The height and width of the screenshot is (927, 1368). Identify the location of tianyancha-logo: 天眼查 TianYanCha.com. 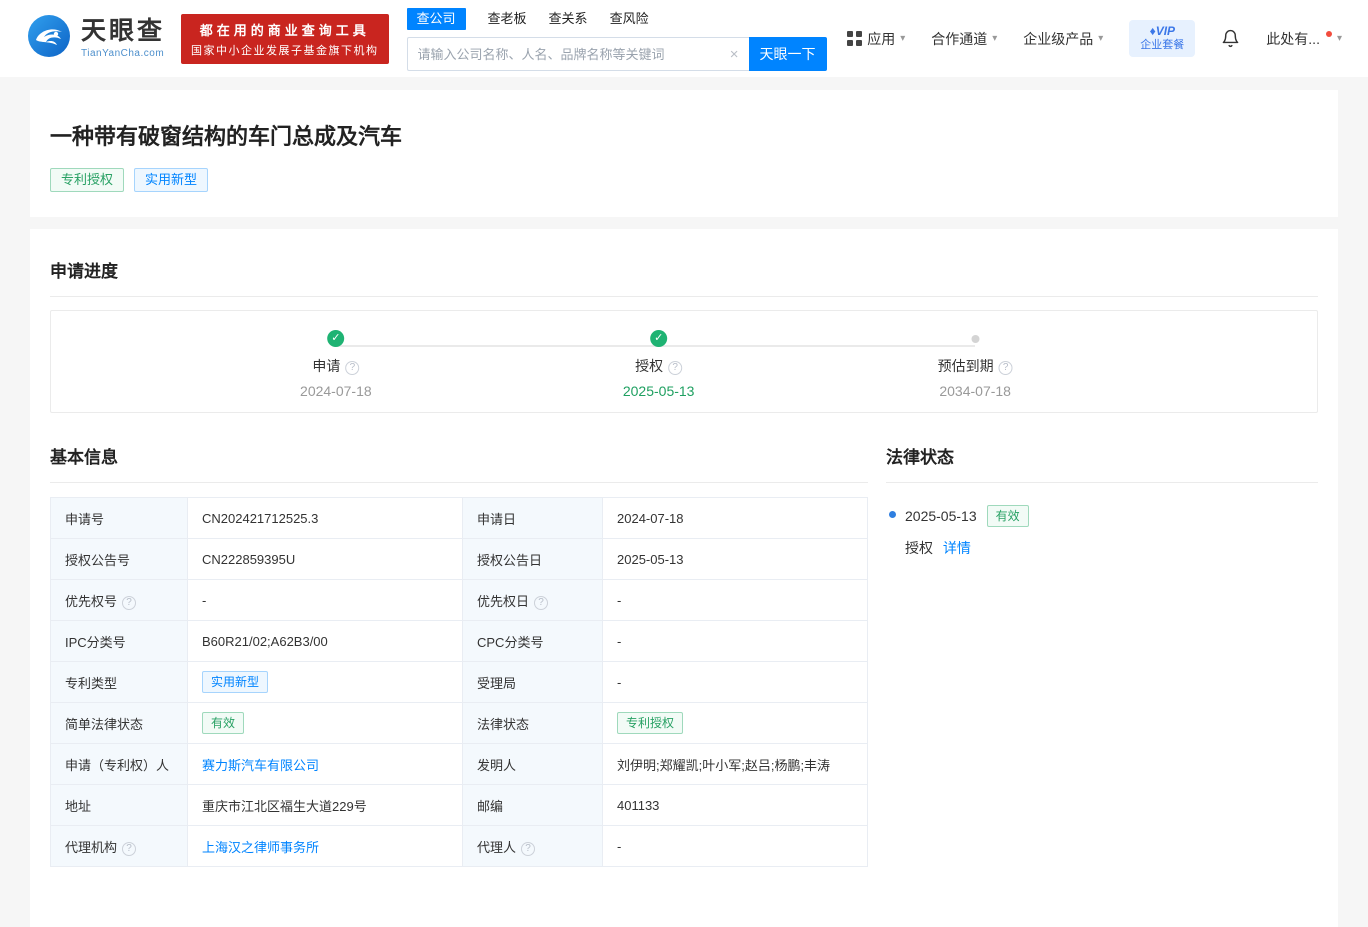
(95, 38).